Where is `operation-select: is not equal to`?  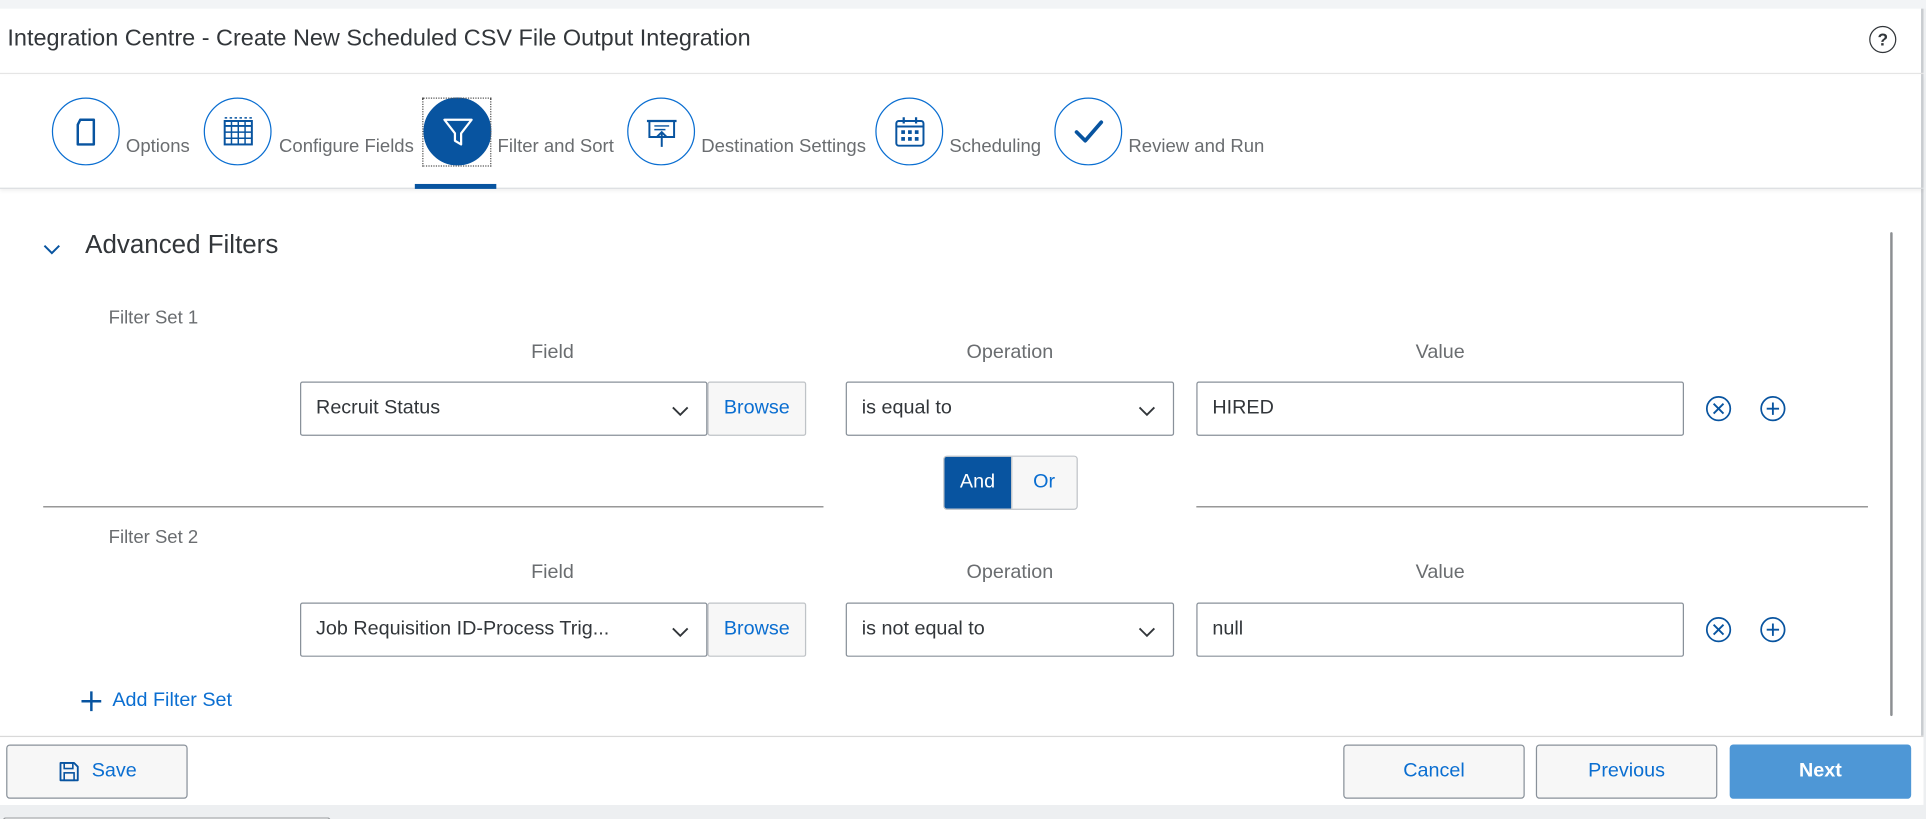
operation-select: is not equal to is located at coordinates (1010, 629).